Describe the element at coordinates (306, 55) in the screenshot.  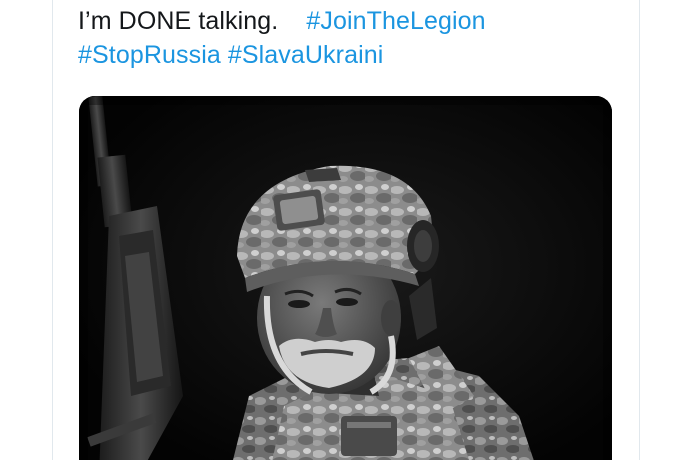
I see `hashtag-slava-ukraini: #SlavaUkraini` at that location.